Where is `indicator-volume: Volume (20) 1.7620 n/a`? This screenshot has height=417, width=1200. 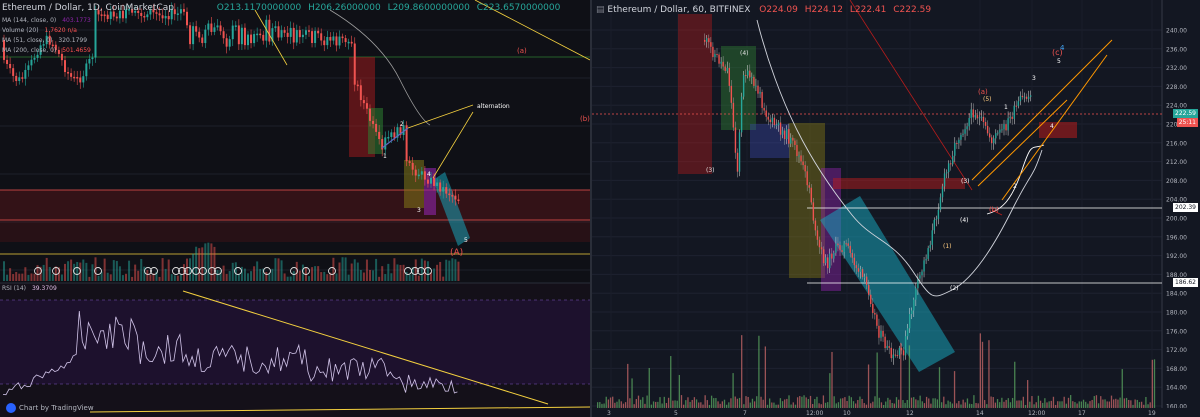
indicator-volume: Volume (20) 1.7620 n/a is located at coordinates (39, 30).